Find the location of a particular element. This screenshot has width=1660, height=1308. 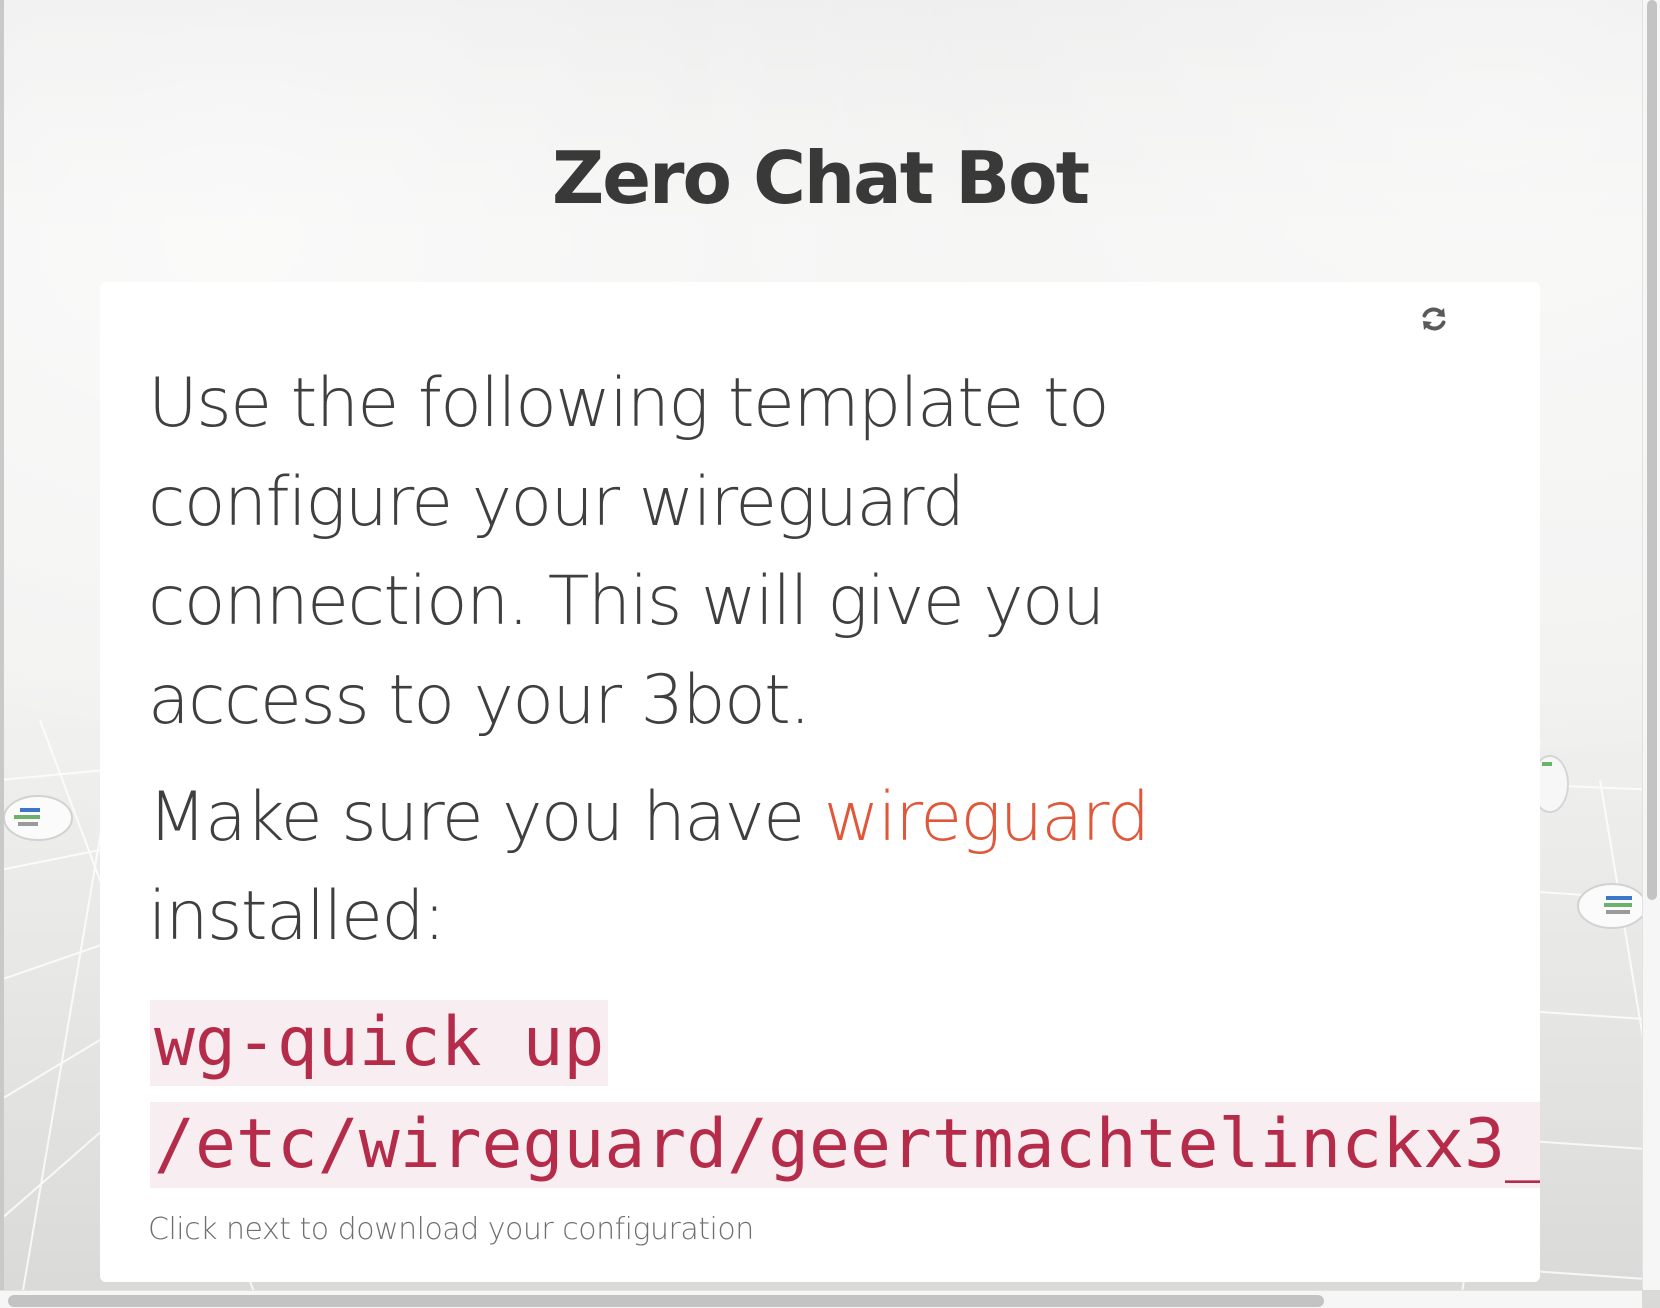

vertical-scrollbar is located at coordinates (1651, 645).